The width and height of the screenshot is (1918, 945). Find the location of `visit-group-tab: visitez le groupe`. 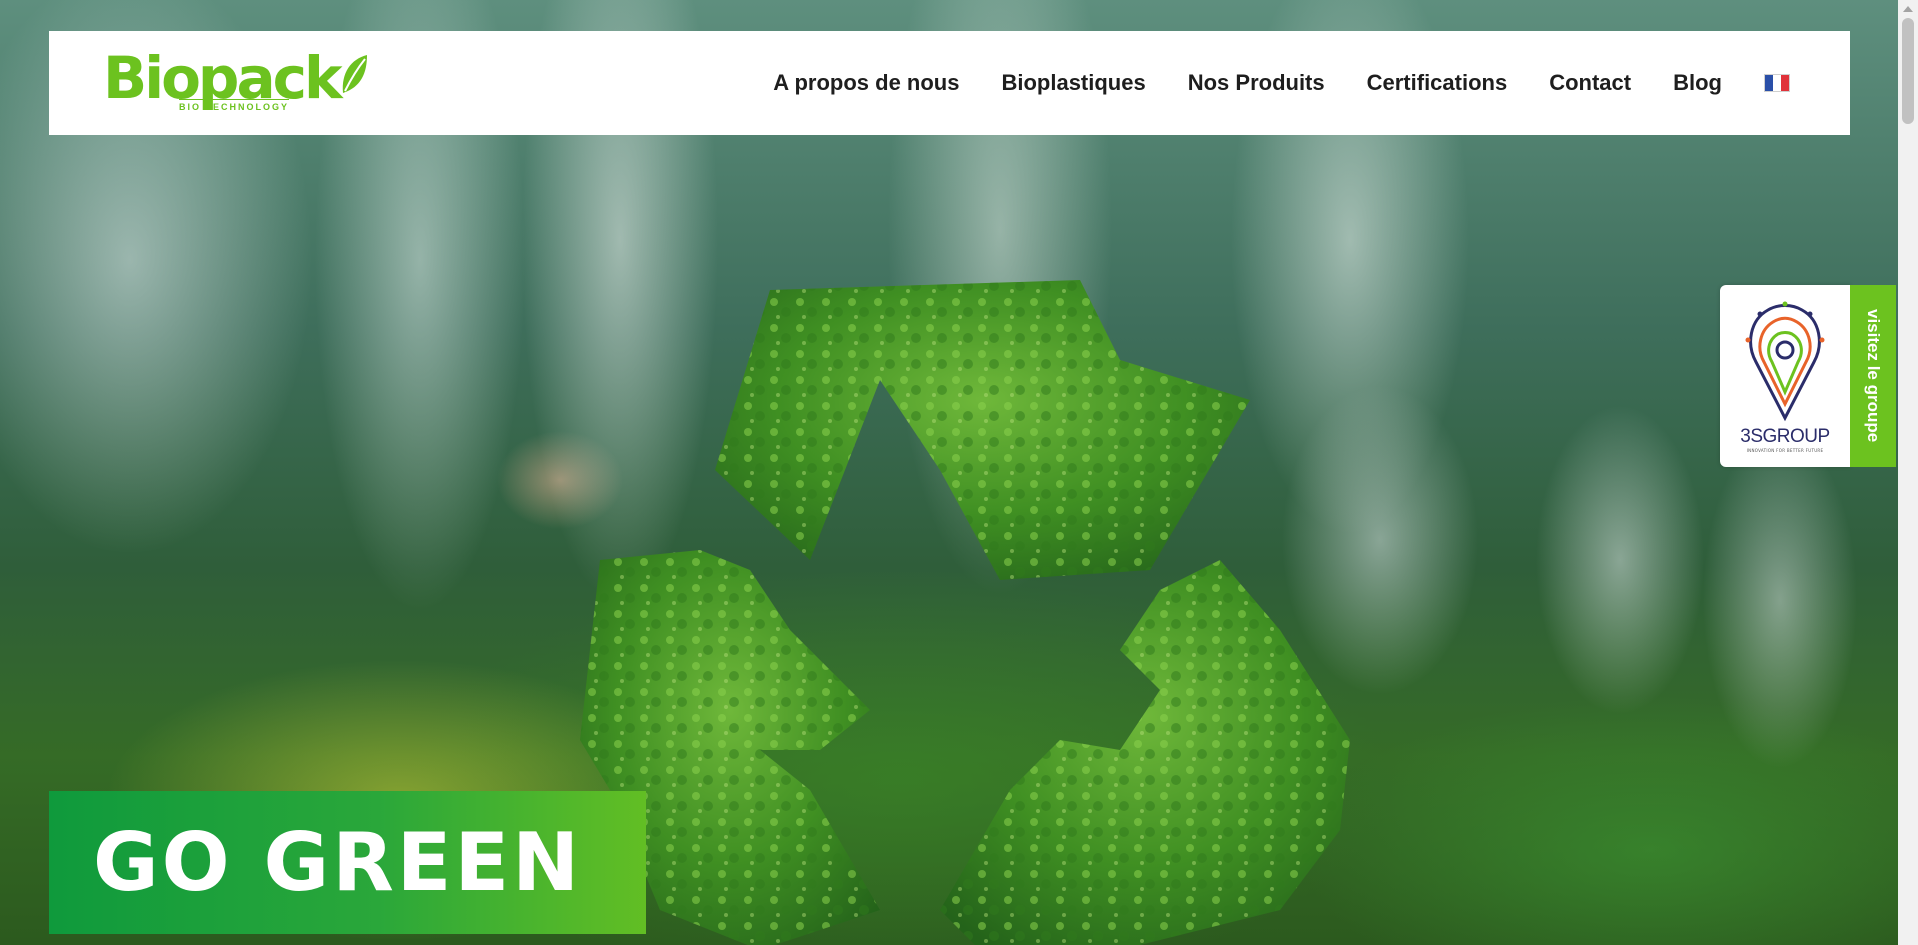

visit-group-tab: visitez le groupe is located at coordinates (1873, 376).